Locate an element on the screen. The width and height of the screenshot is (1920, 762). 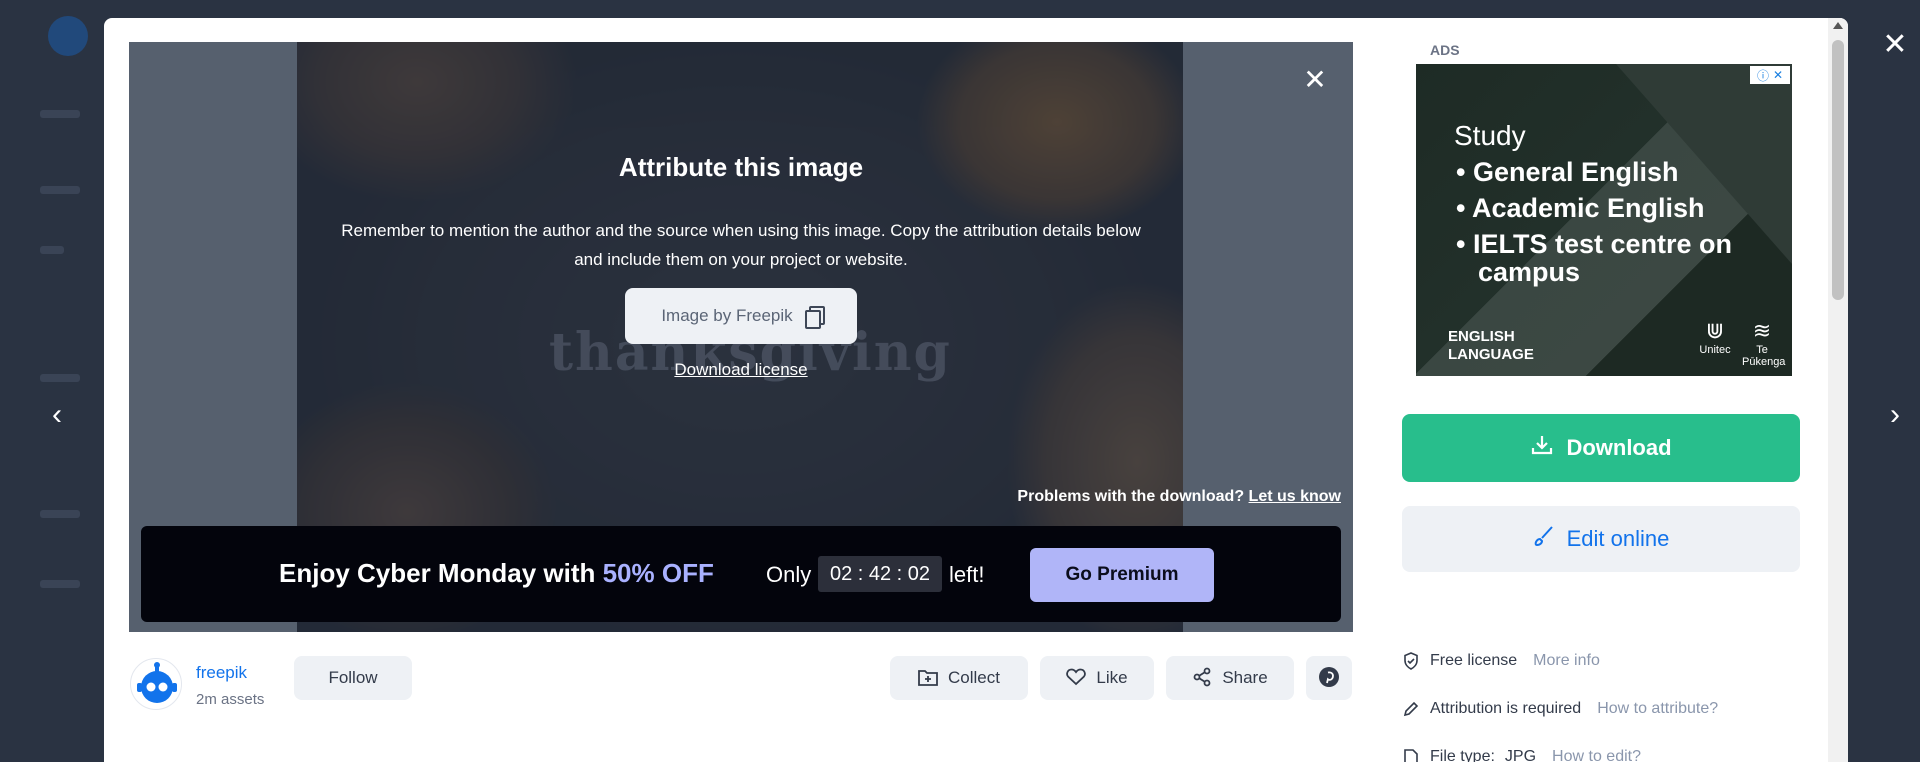
follow-button: Follow is located at coordinates (353, 678).